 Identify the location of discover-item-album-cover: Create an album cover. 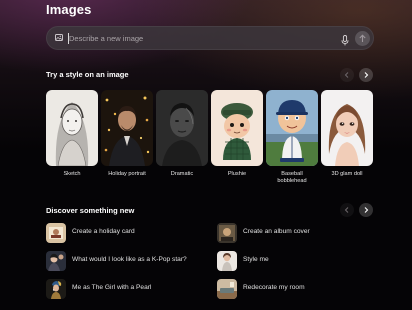
(297, 233).